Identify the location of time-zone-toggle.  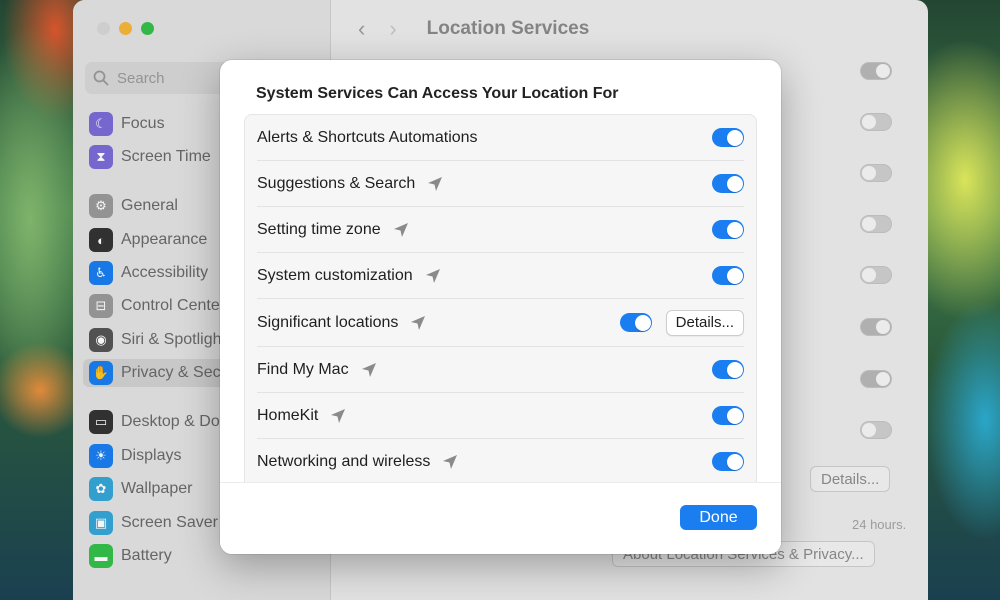
(728, 229).